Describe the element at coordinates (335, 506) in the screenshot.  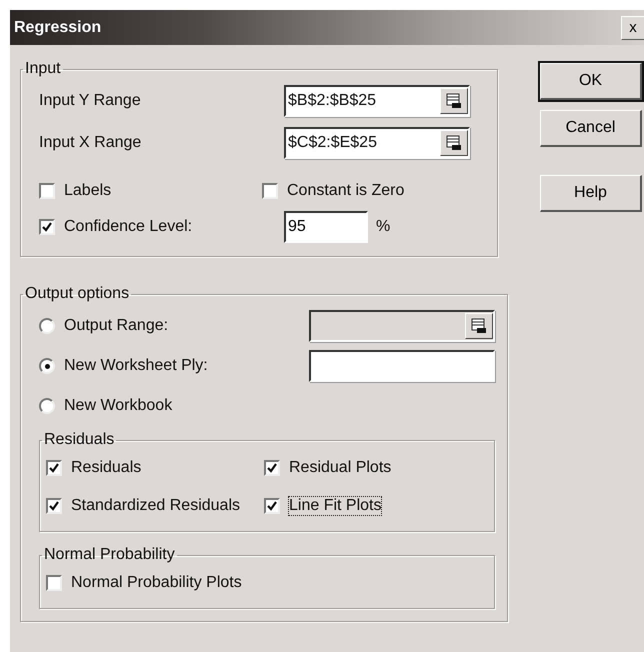
I see `checkbox-label: Line Fit Plots` at that location.